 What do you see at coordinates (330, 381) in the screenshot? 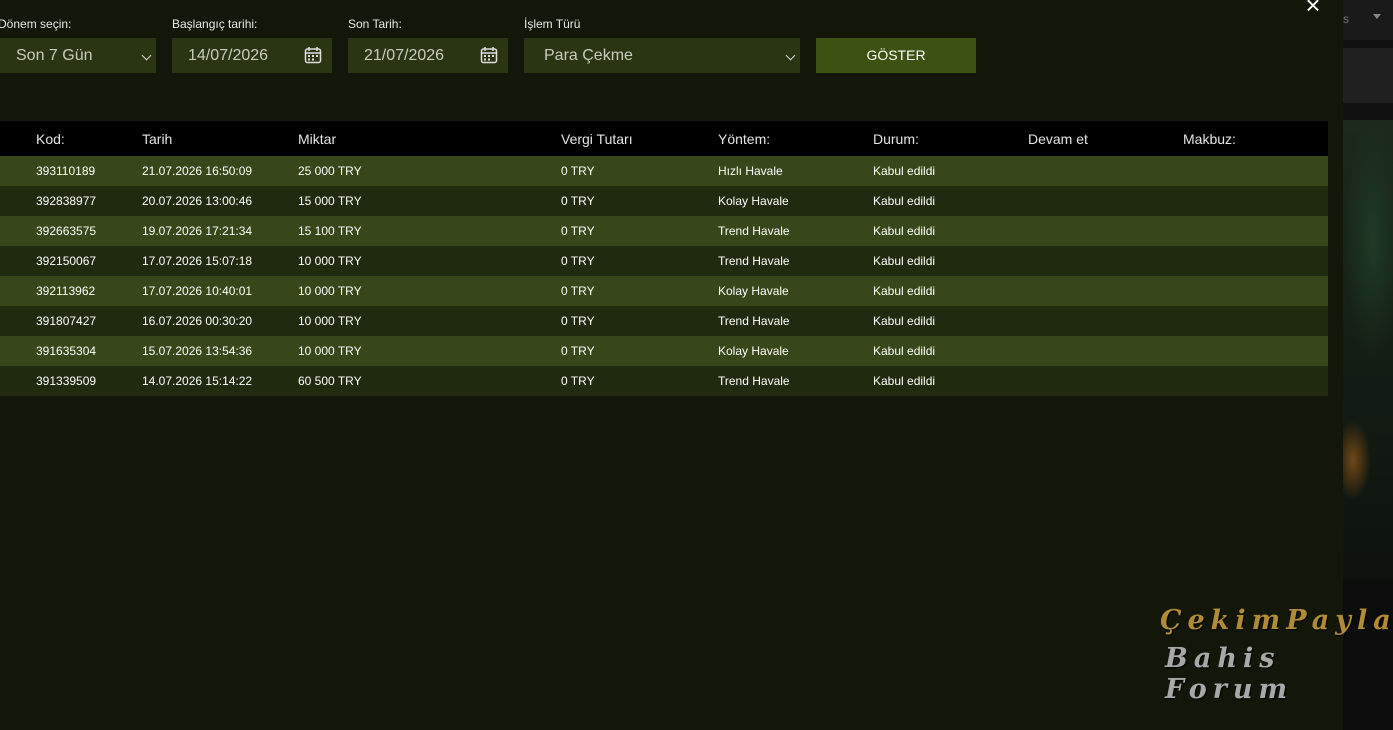
I see `cell-amount: 60 500 TRY` at bounding box center [330, 381].